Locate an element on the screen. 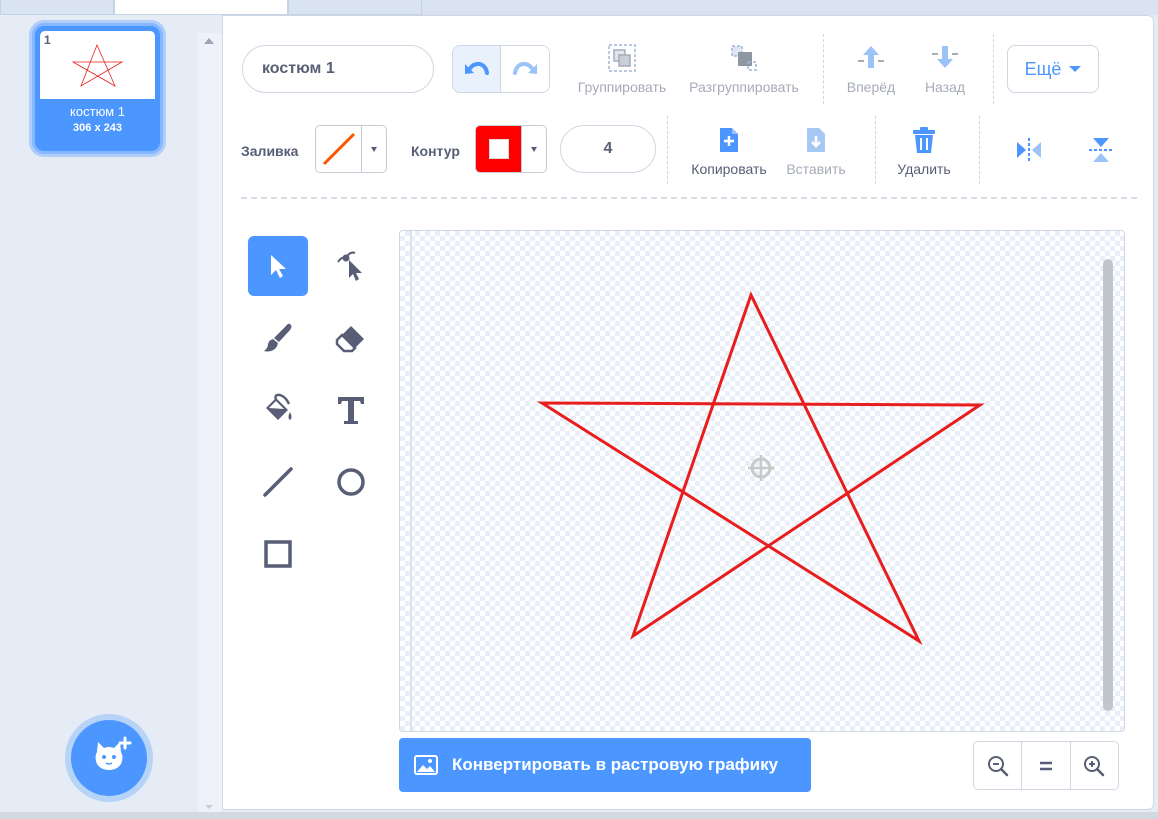  reshape-tool is located at coordinates (351, 266).